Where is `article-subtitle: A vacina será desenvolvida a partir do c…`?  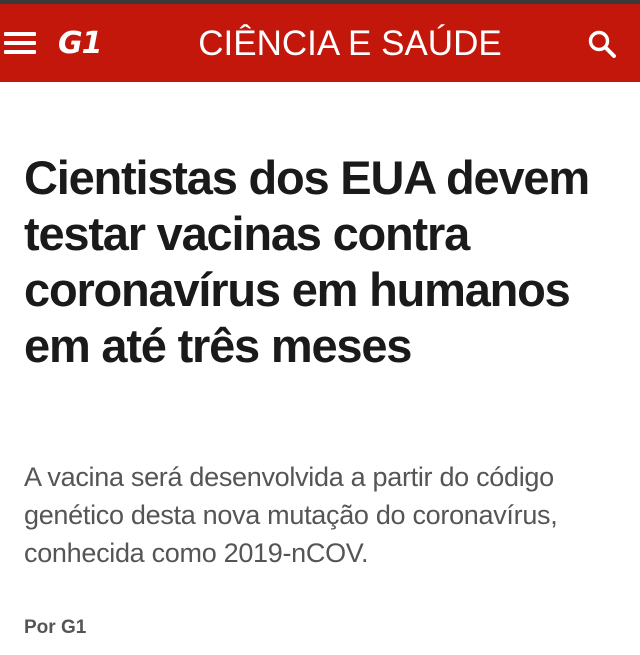 article-subtitle: A vacina será desenvolvida a partir do c… is located at coordinates (291, 515).